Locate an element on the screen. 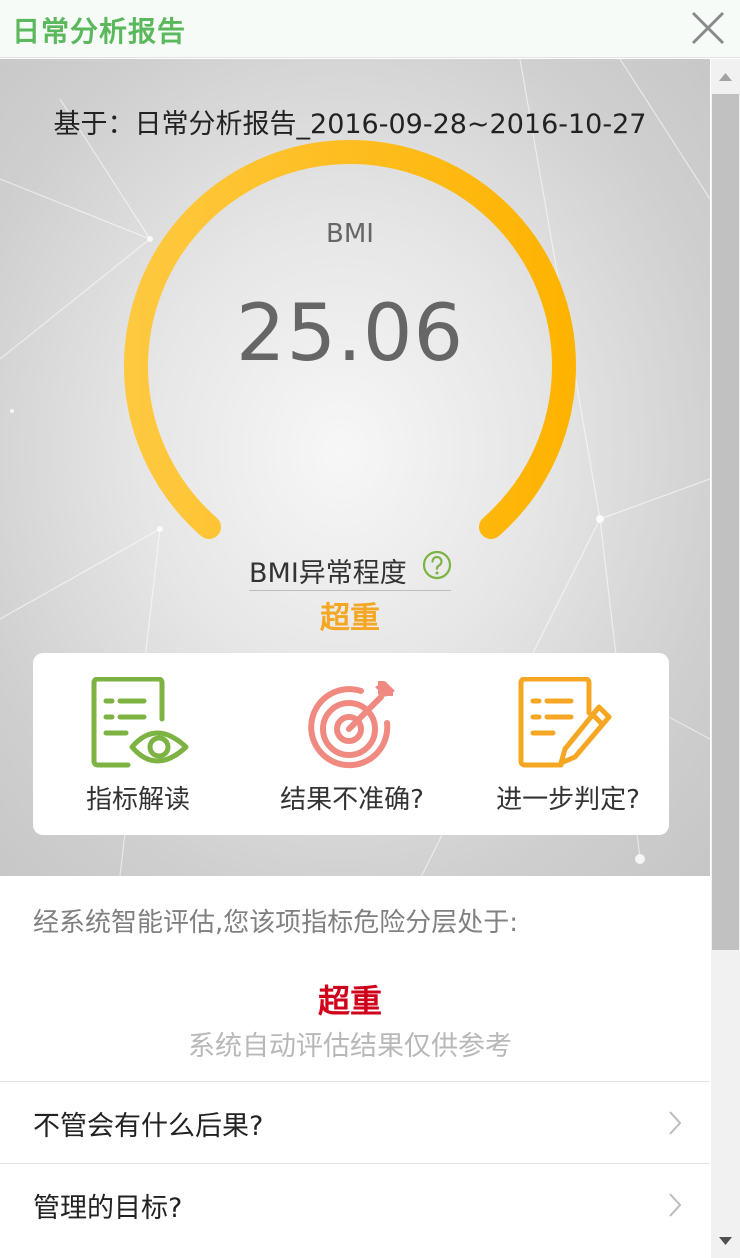 This screenshot has height=1258, width=740. bmi-label: BMI is located at coordinates (350, 234).